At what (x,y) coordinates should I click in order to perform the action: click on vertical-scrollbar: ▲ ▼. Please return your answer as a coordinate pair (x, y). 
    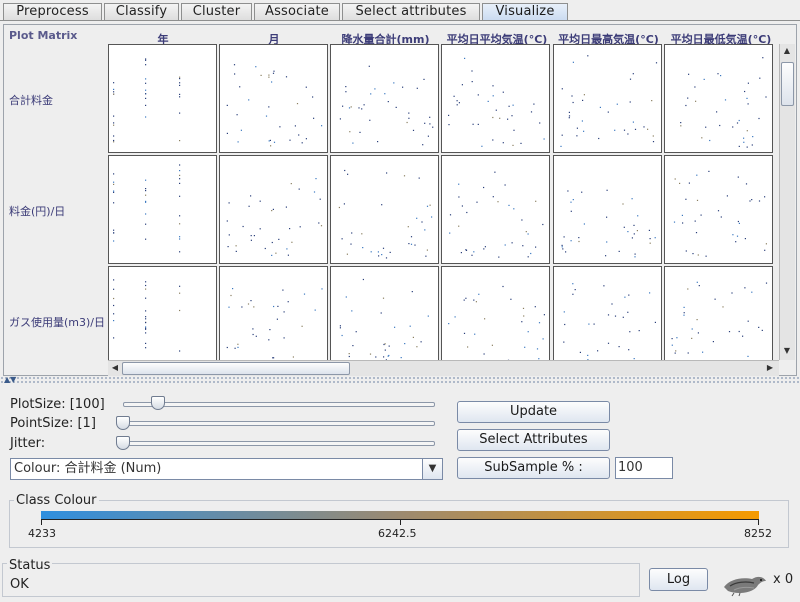
    Looking at the image, I should click on (787, 202).